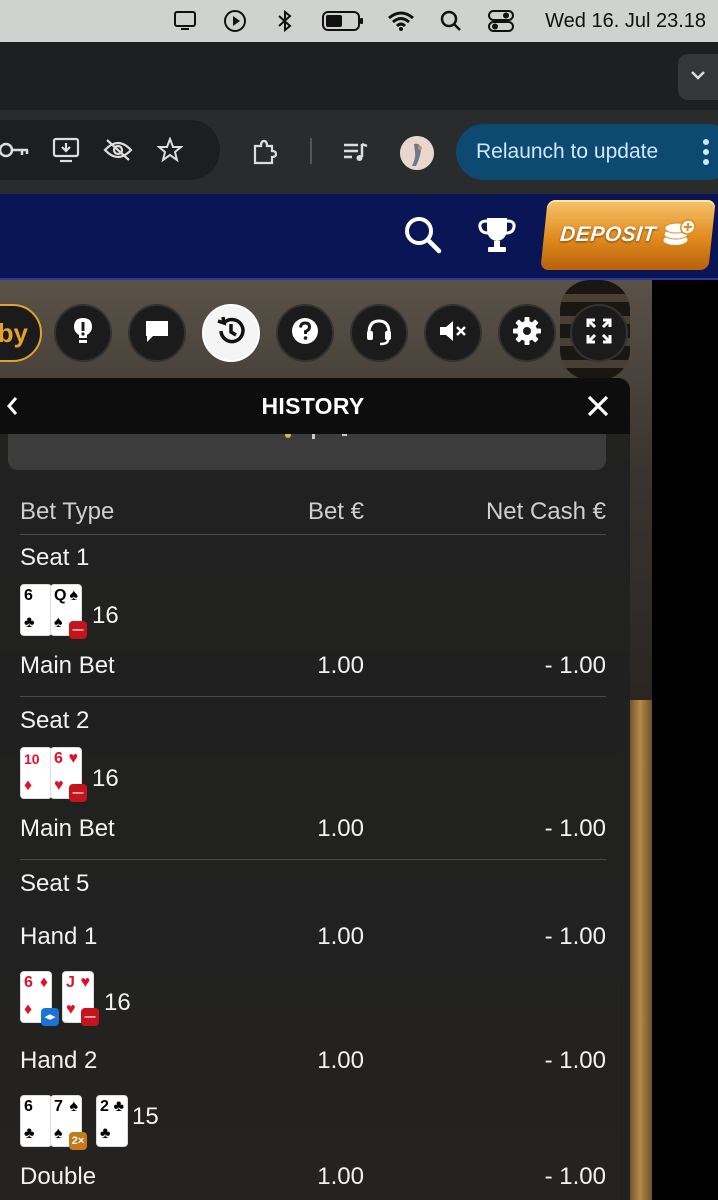  Describe the element at coordinates (335, 511) in the screenshot. I see `header-bet: Bet €` at that location.